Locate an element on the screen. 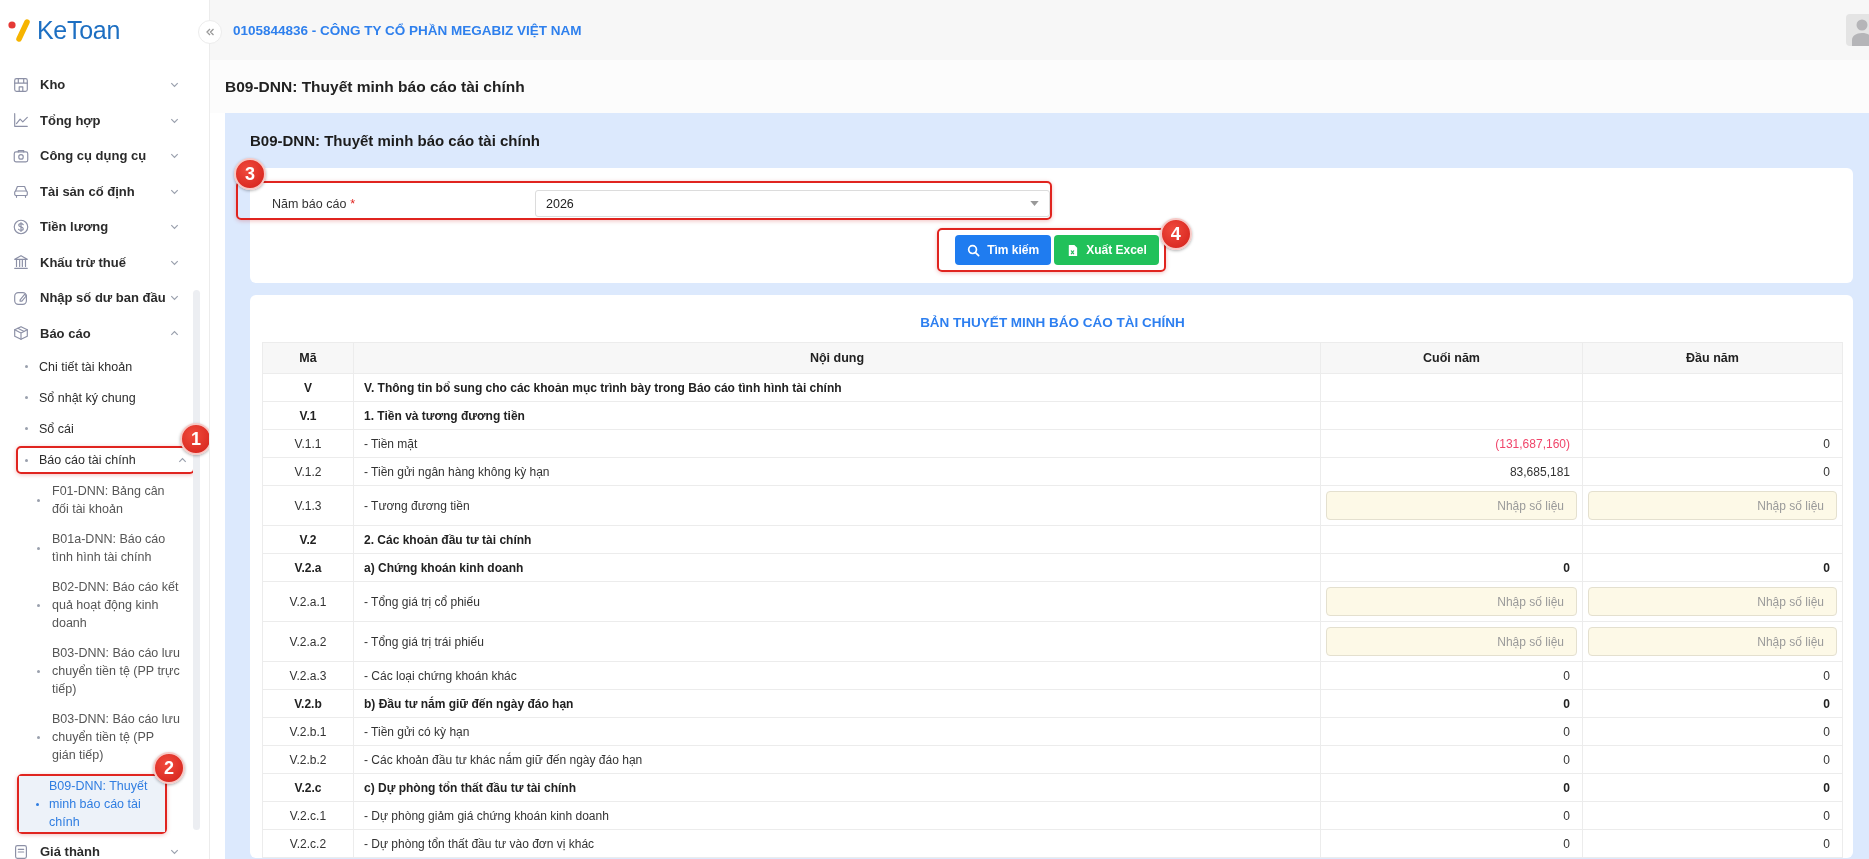 This screenshot has width=1869, height=859. table-cell: a) Chứng khoán kinh doanh is located at coordinates (837, 567).